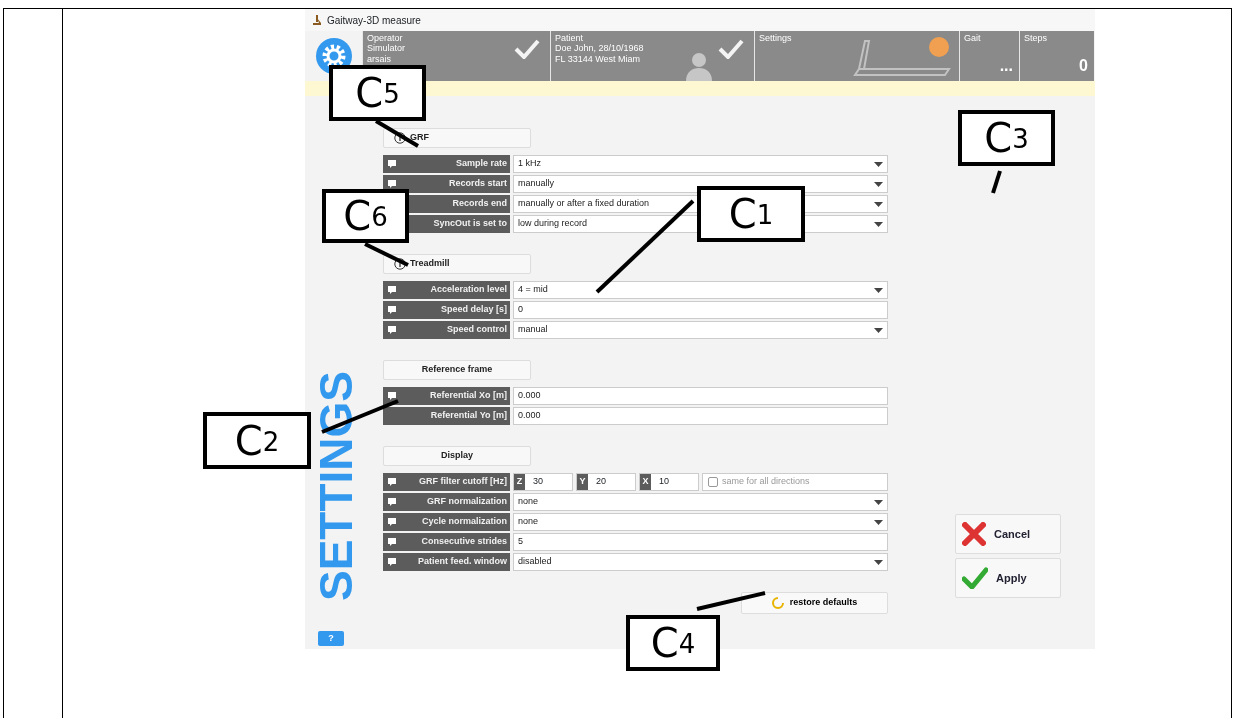 Image resolution: width=1234 pixels, height=718 pixels. Describe the element at coordinates (374, 20) in the screenshot. I see `window-title: Gaitway-3D measure` at that location.